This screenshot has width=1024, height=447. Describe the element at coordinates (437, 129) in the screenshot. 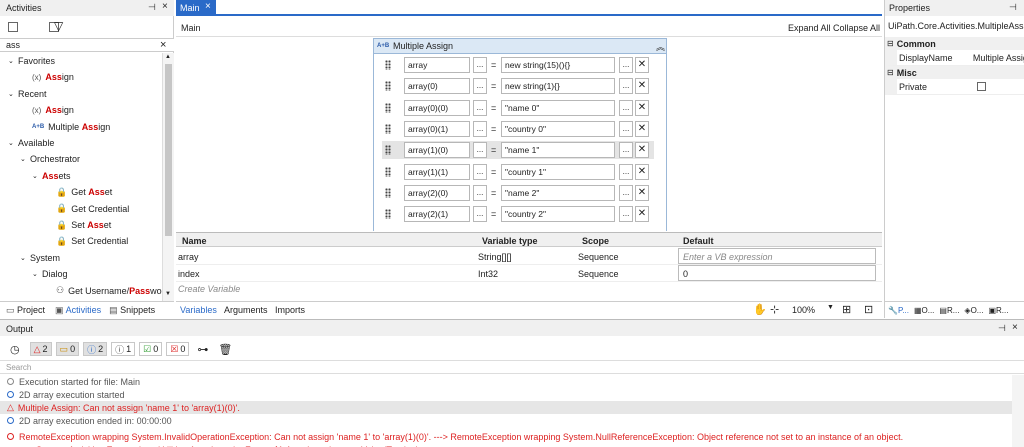

I see `assign-to-input: array(0)(1)` at that location.